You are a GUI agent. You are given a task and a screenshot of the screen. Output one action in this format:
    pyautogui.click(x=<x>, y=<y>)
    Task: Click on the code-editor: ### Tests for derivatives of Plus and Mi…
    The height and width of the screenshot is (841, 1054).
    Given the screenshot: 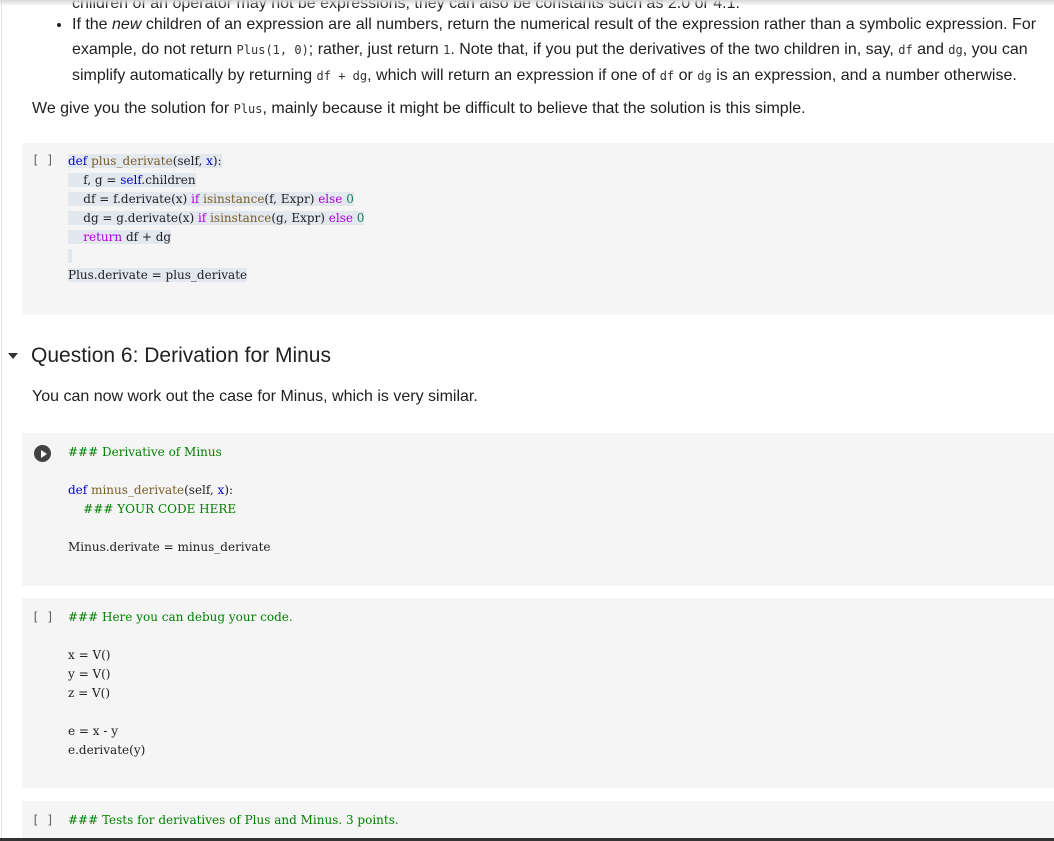 What is the action you would take?
    pyautogui.click(x=233, y=820)
    